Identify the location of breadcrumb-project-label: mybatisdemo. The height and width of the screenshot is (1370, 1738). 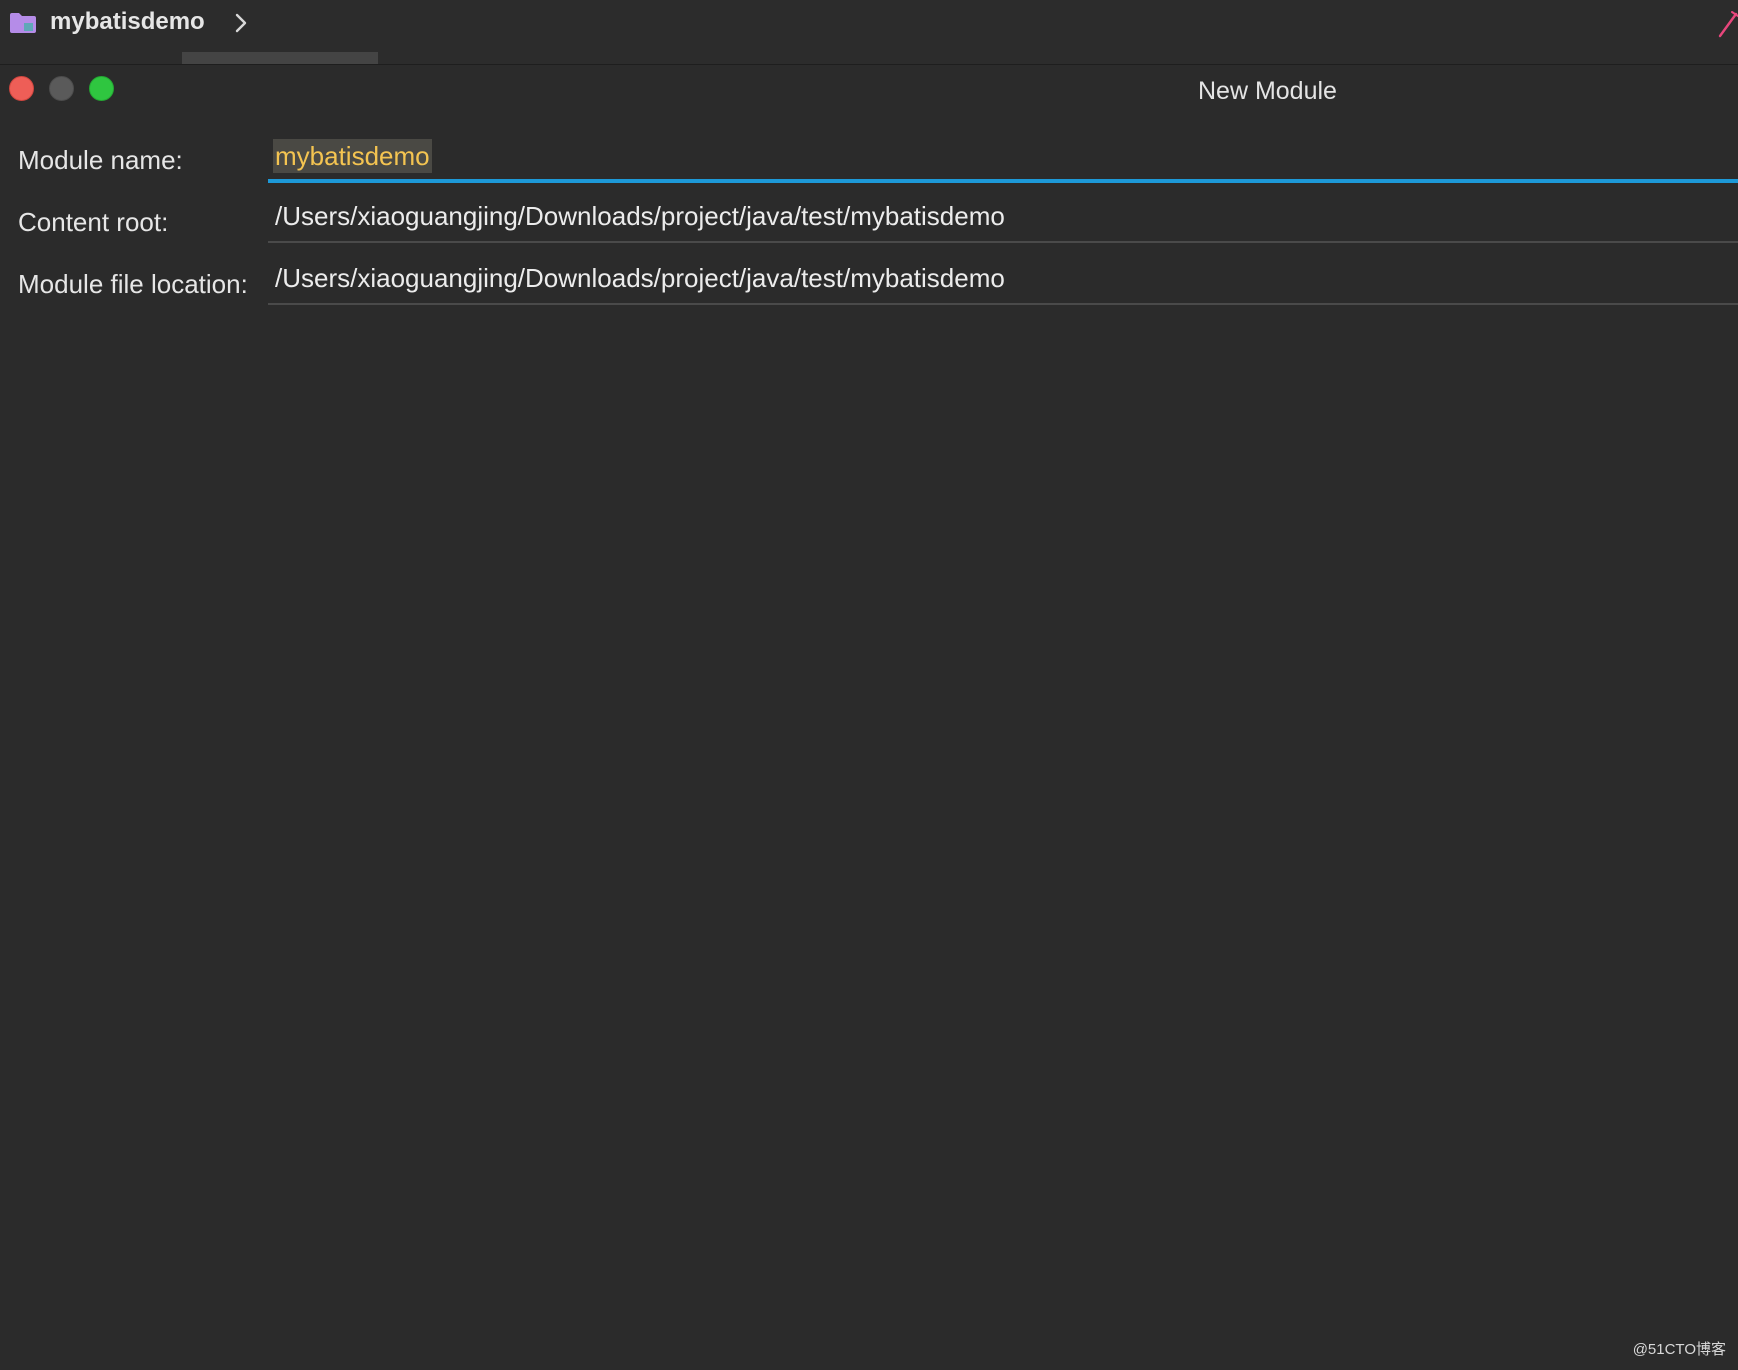
(127, 22).